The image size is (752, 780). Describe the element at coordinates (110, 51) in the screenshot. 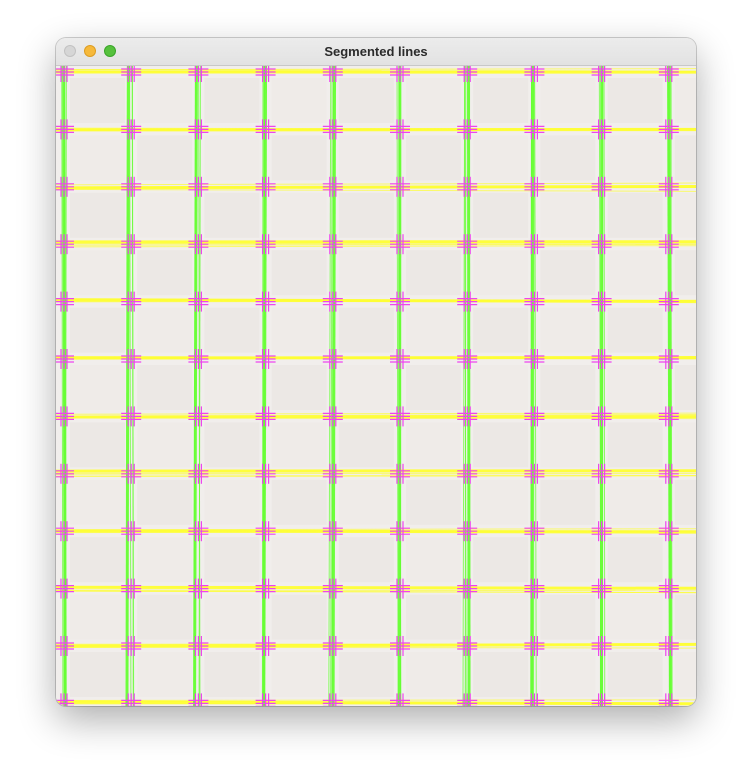

I see `zoom-button` at that location.